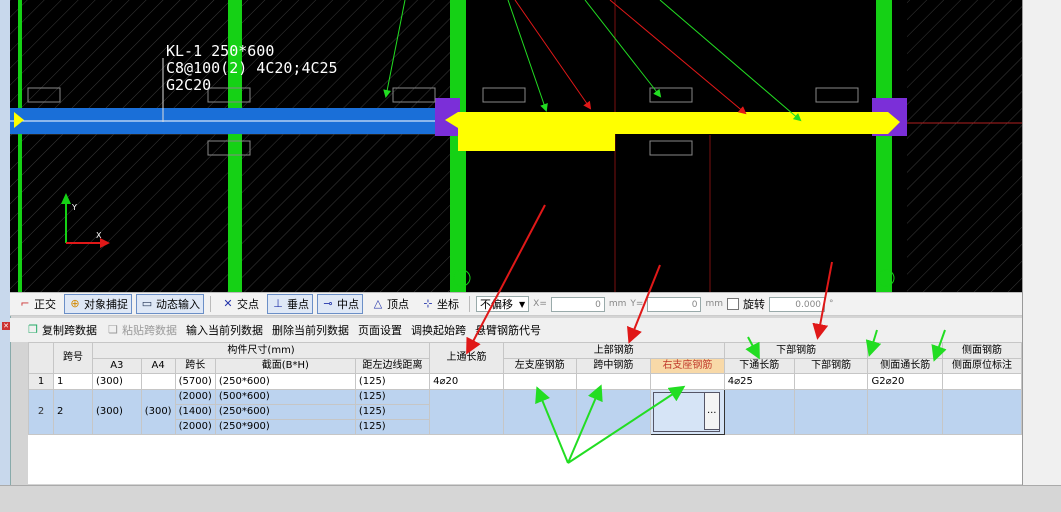 Image resolution: width=1061 pixels, height=512 pixels. I want to click on header-right-support: 右支座钢筋, so click(687, 366).